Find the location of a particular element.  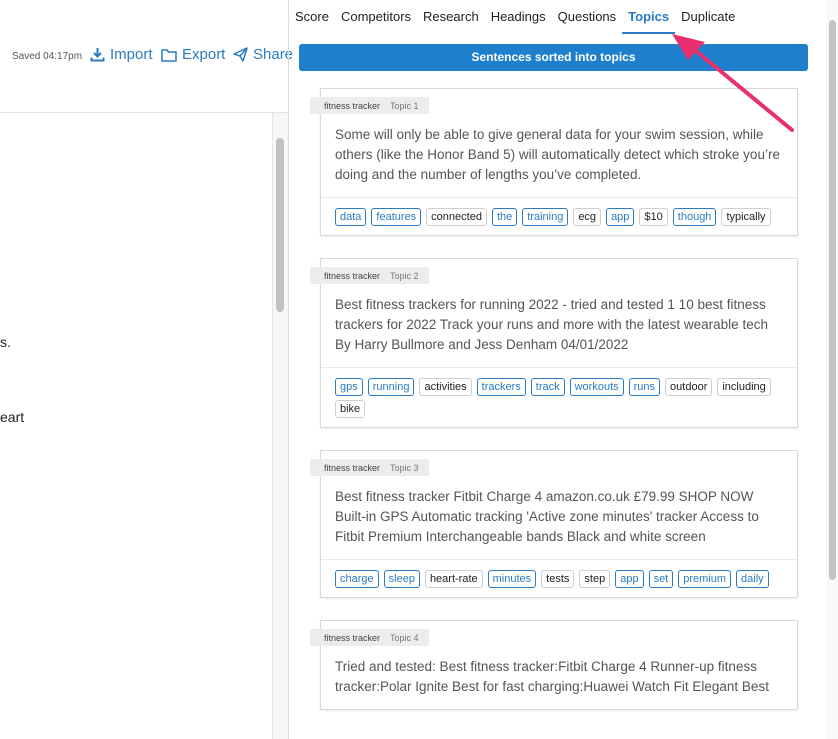

keyword-chip: activities is located at coordinates (445, 387).